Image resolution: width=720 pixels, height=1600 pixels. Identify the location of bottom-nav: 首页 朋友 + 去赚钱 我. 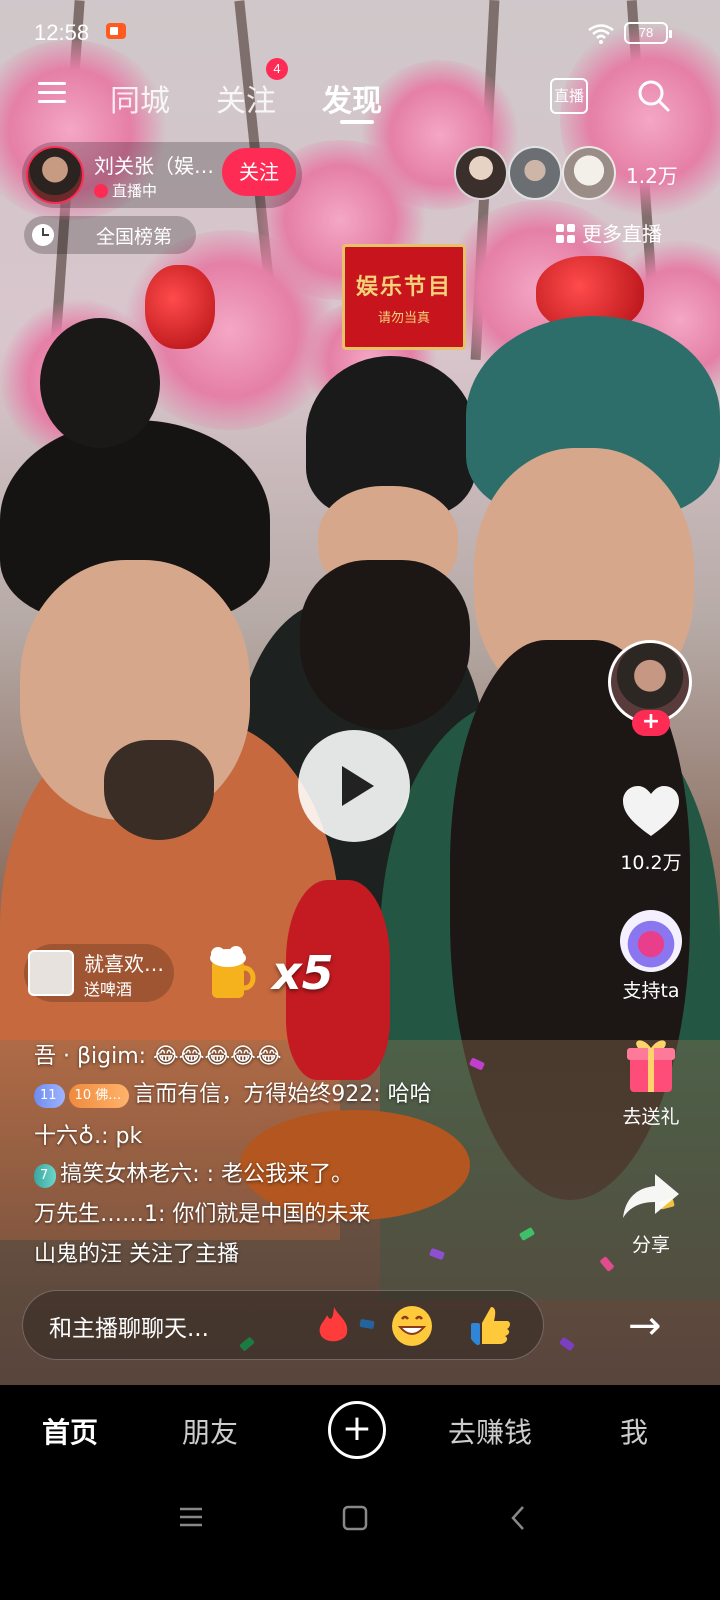
(360, 1430).